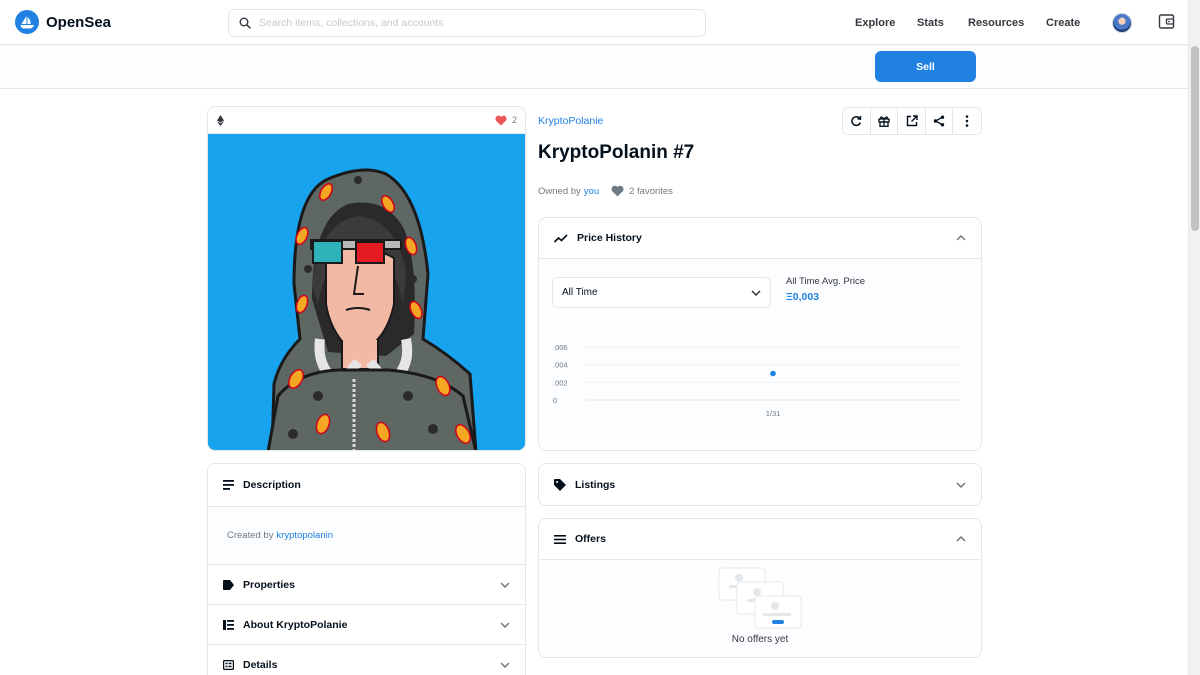 Image resolution: width=1200 pixels, height=675 pixels. I want to click on owner-action-bar: Sell, so click(594, 67).